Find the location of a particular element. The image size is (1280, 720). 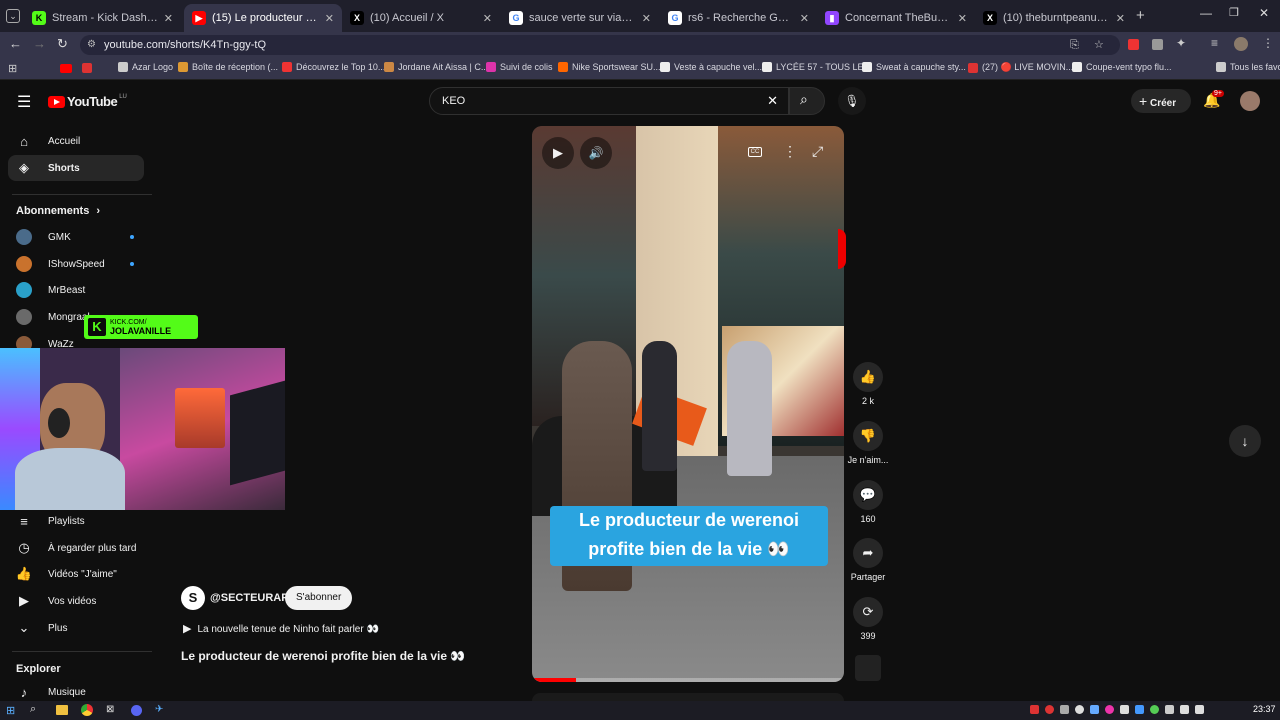

channel-name: @SECTEURAP is located at coordinates (249, 598).